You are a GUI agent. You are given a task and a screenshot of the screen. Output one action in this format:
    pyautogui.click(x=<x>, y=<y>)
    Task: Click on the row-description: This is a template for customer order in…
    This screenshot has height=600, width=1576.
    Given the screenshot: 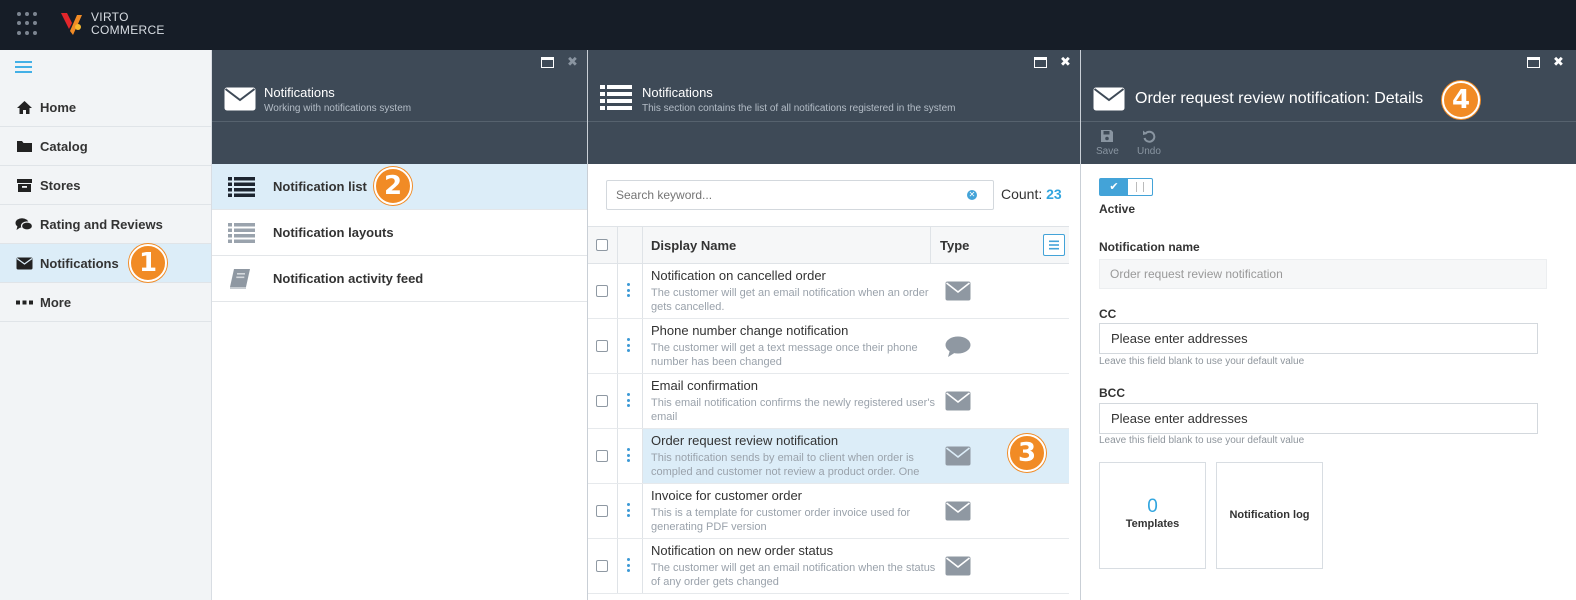 What is the action you would take?
    pyautogui.click(x=781, y=520)
    